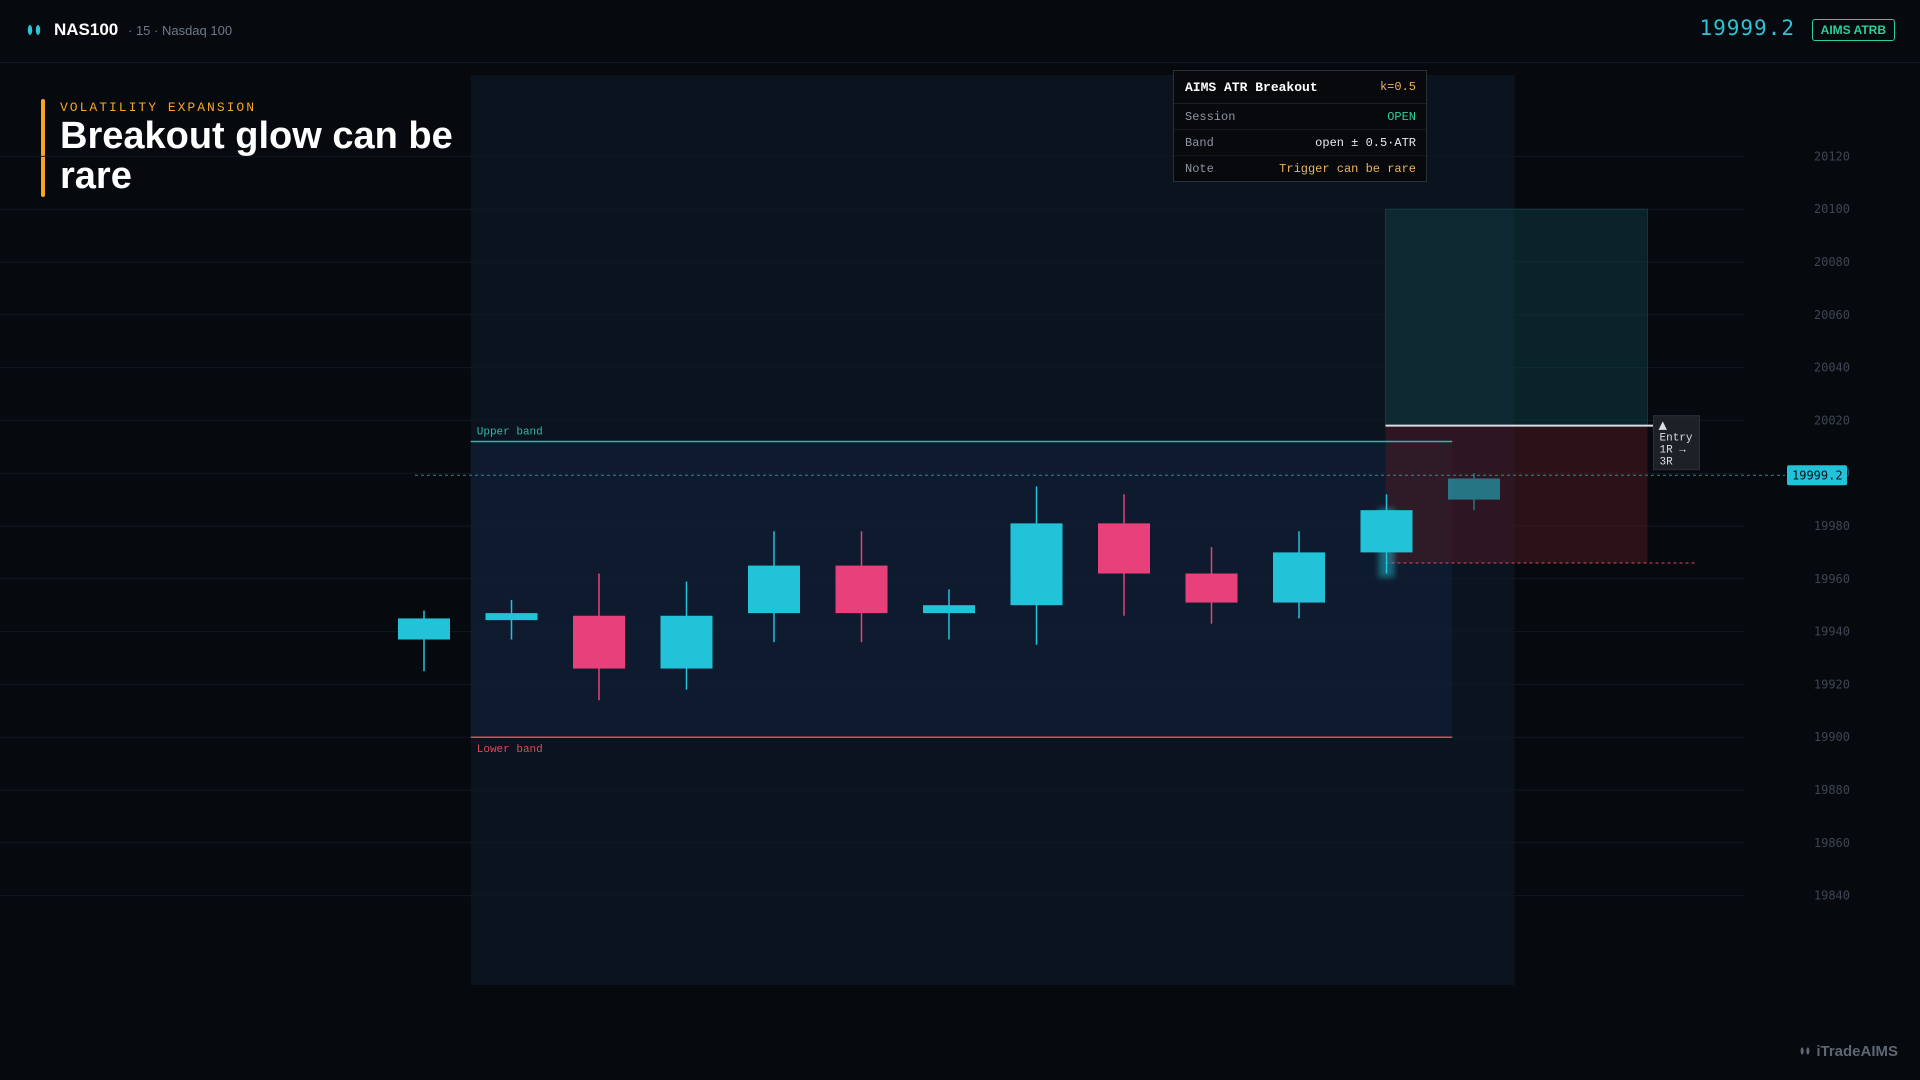  I want to click on entry-label: 1R →, so click(1673, 451).